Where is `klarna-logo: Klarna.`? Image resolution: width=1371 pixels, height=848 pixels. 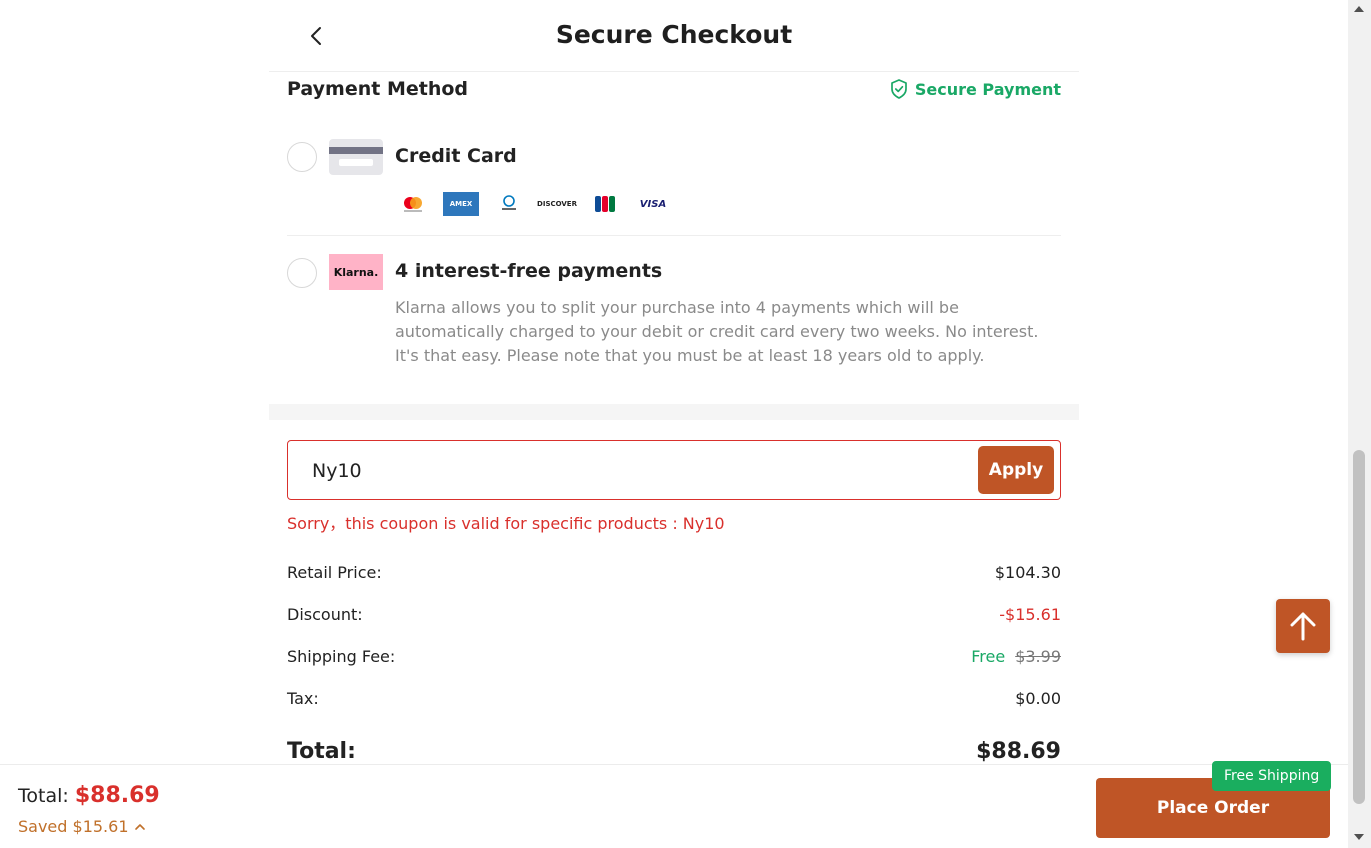 klarna-logo: Klarna. is located at coordinates (356, 272).